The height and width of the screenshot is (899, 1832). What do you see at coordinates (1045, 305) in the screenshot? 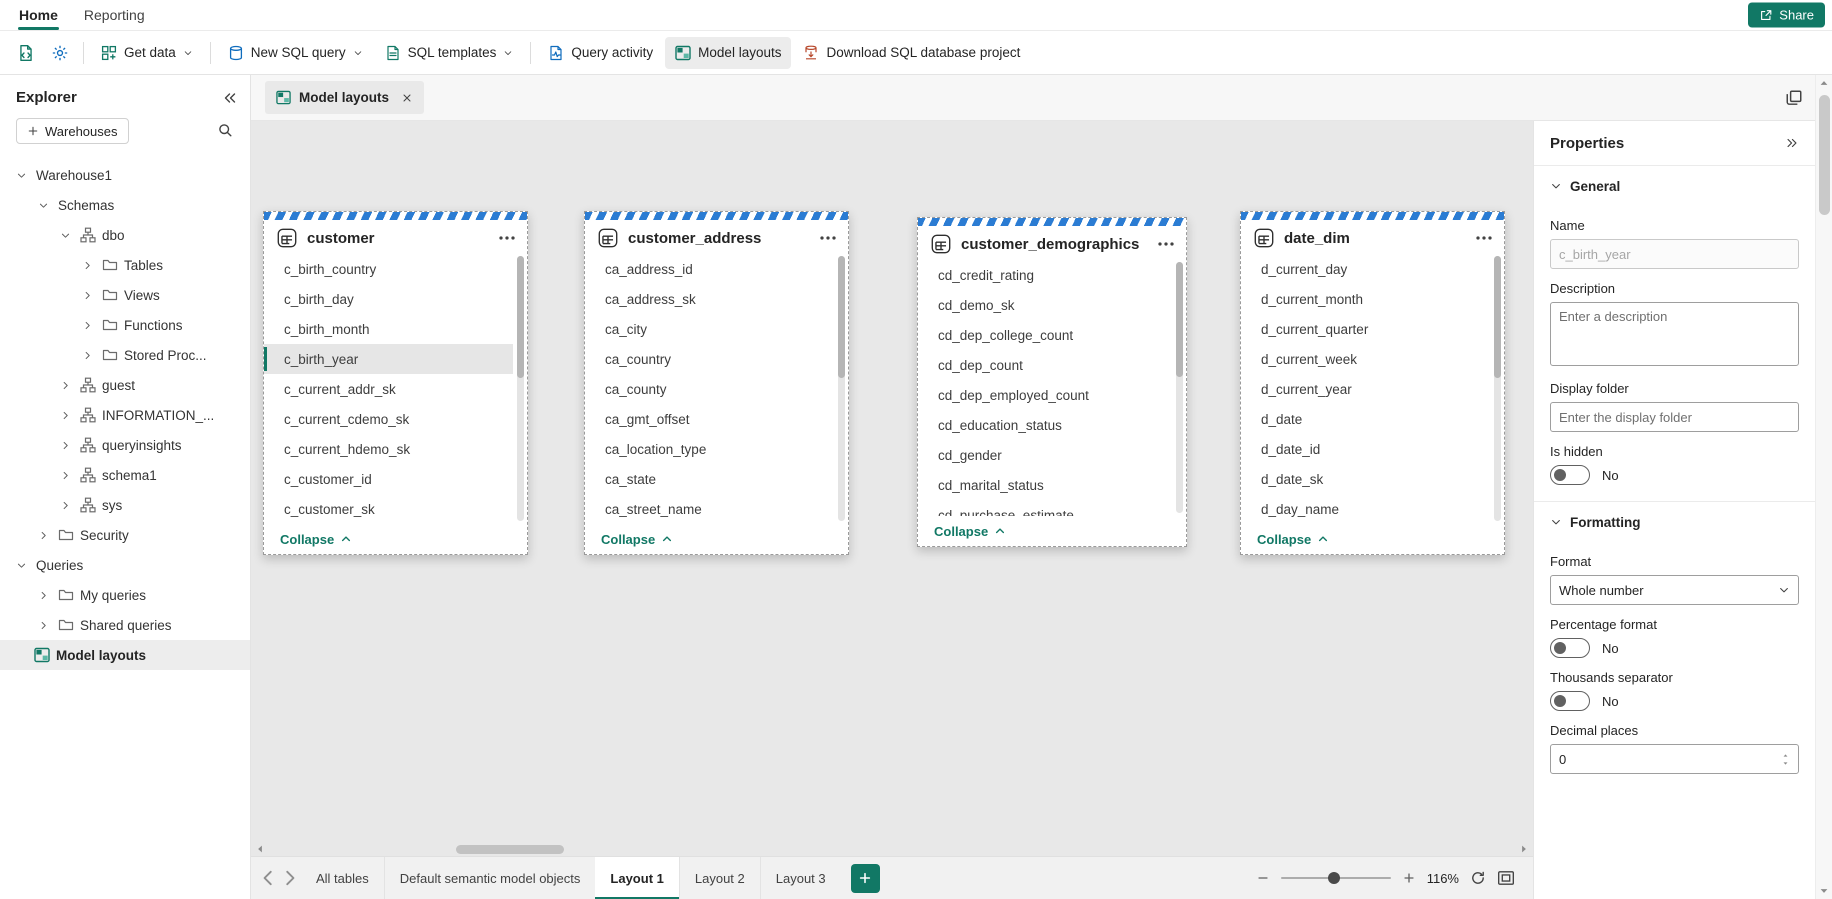
I see `field-row: cd_demo_sk` at bounding box center [1045, 305].